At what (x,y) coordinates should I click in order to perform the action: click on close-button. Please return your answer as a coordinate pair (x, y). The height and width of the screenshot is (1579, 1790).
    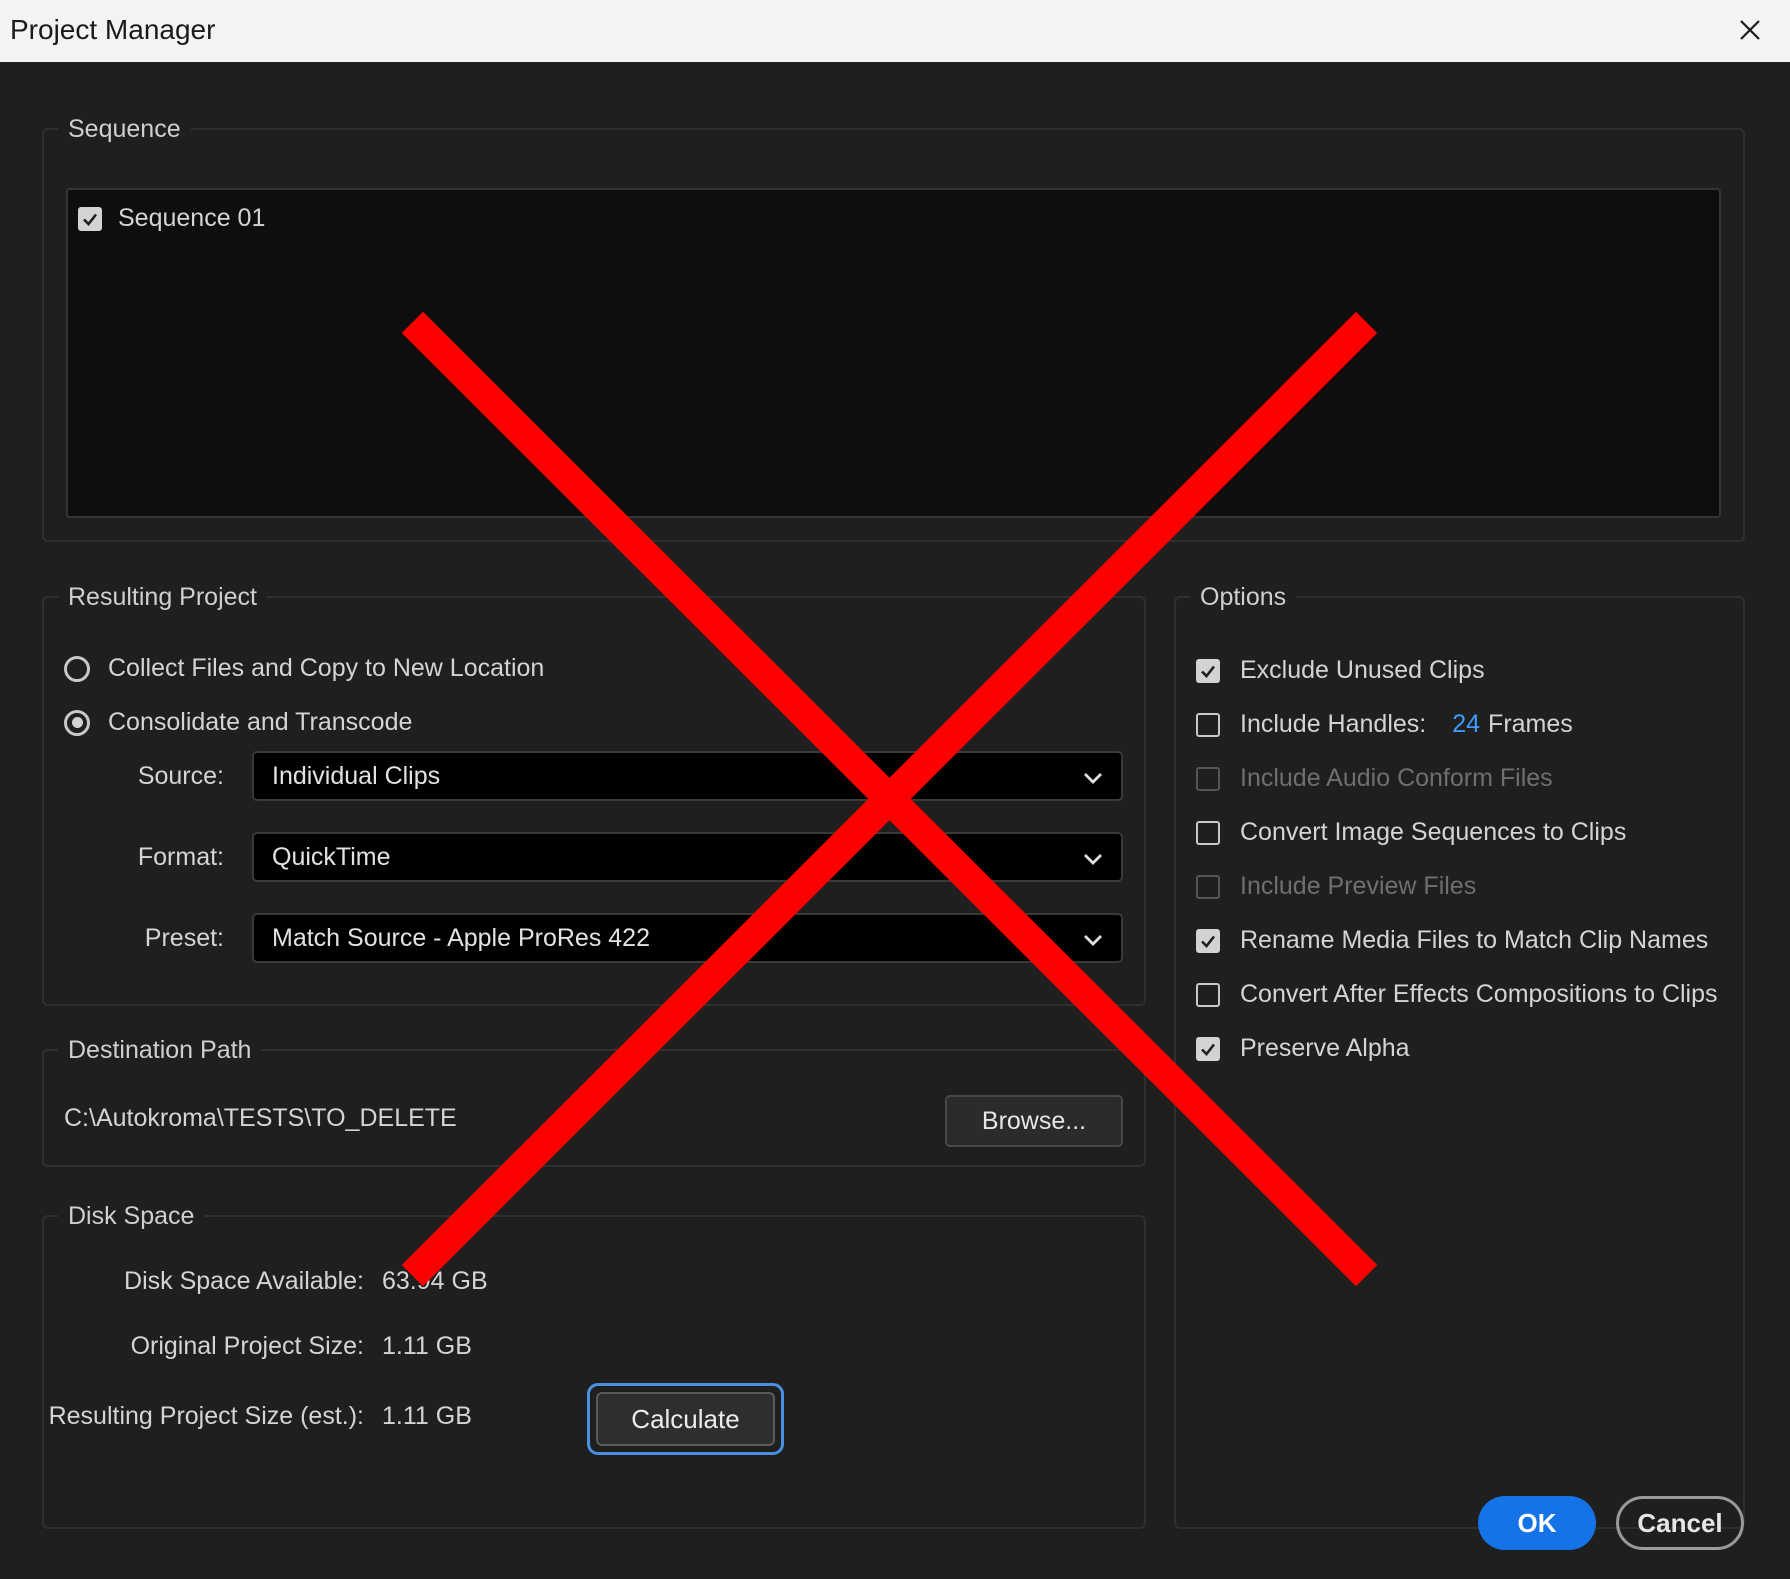
    Looking at the image, I should click on (1750, 30).